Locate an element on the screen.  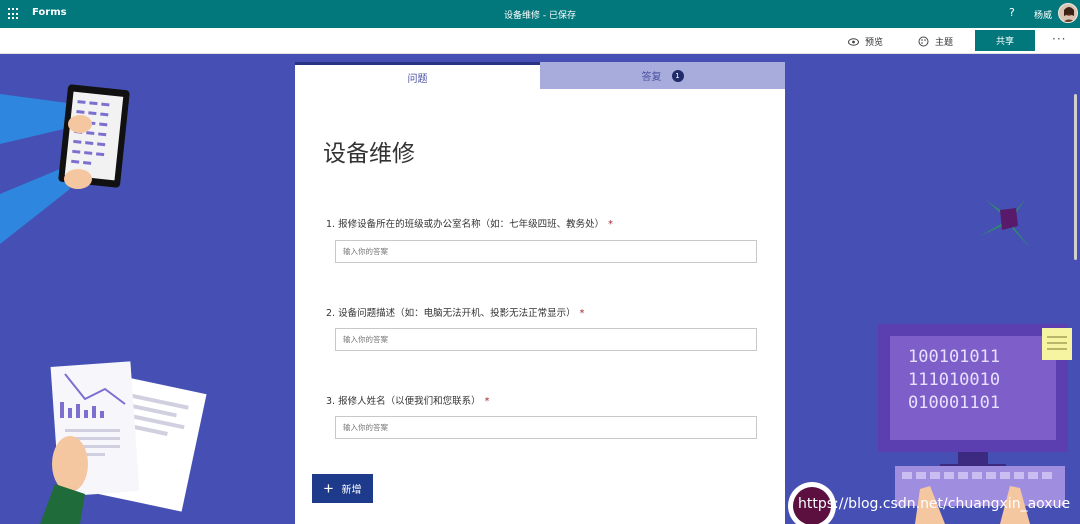
top-app-bar: Forms 设备维修 - 已保存 ? 杨威 is located at coordinates (540, 14).